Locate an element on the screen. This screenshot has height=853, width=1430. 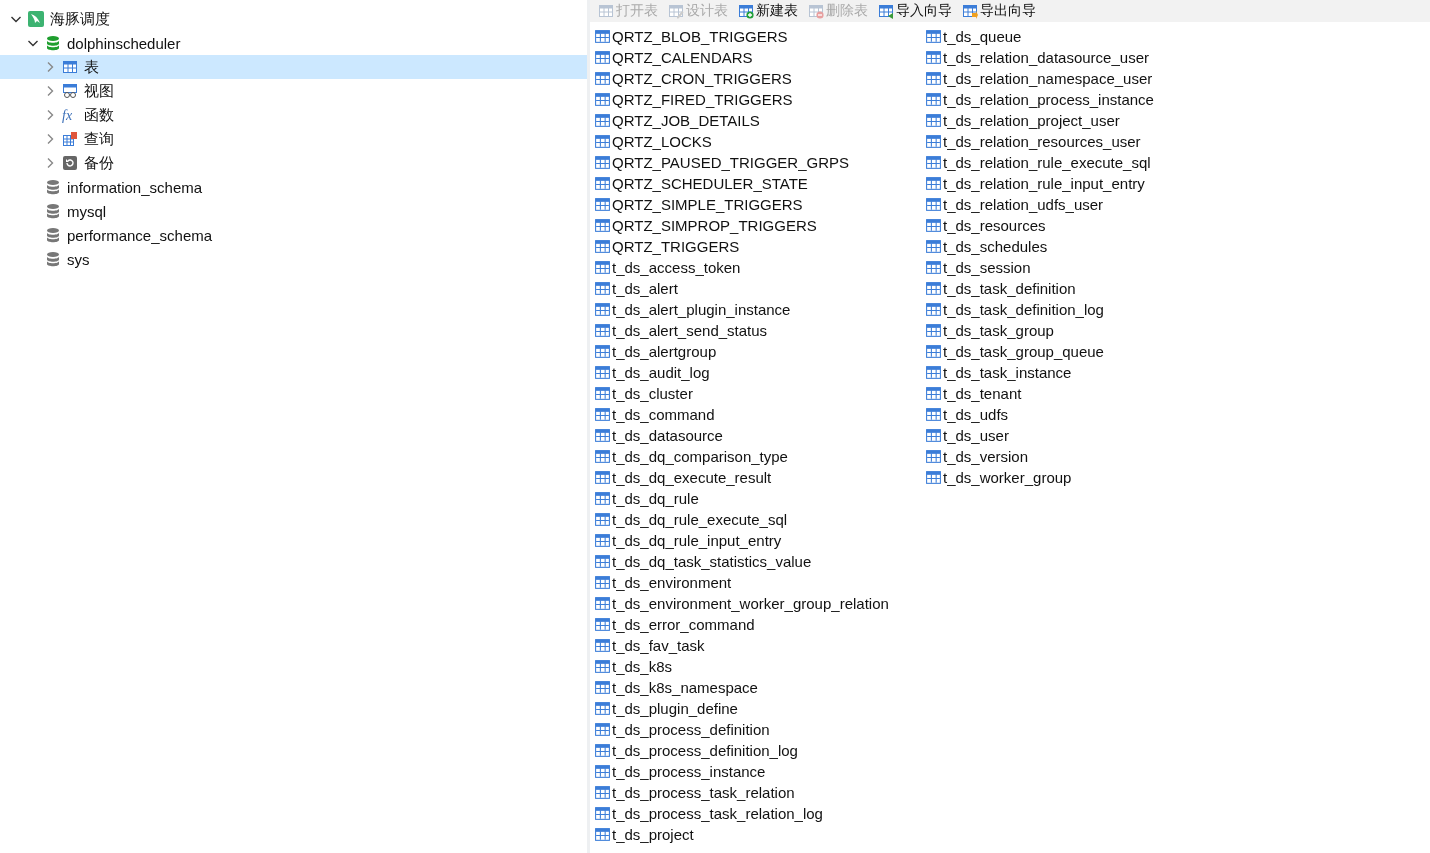
table-list-item: t_ds_k8s_namespace is located at coordinates (759, 687).